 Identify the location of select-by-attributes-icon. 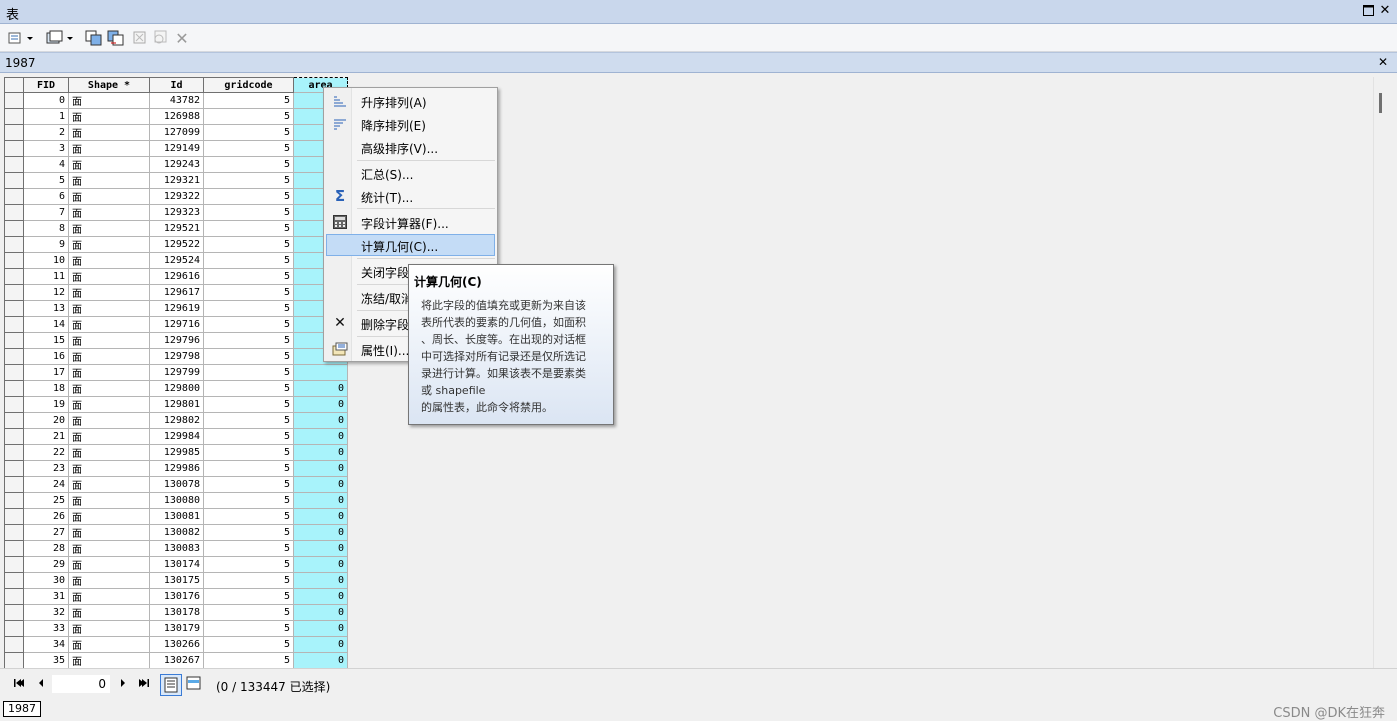
(94, 38).